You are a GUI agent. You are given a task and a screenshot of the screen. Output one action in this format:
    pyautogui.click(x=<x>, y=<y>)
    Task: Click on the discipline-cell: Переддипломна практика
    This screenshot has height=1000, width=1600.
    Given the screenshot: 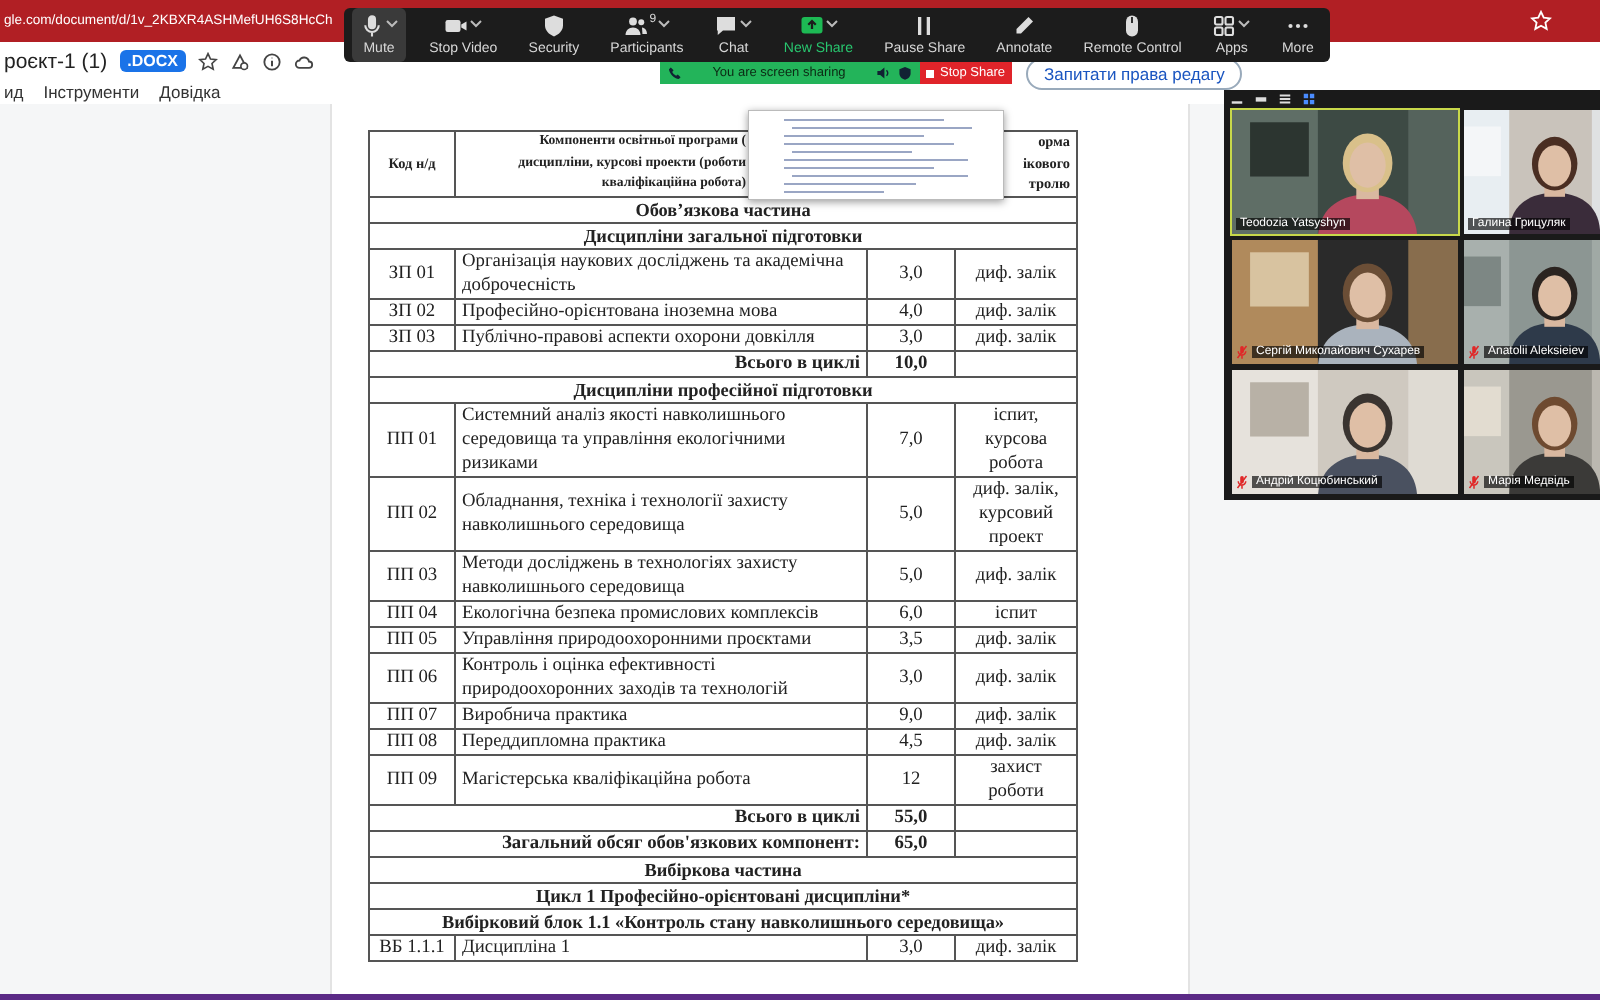 What is the action you would take?
    pyautogui.click(x=661, y=742)
    